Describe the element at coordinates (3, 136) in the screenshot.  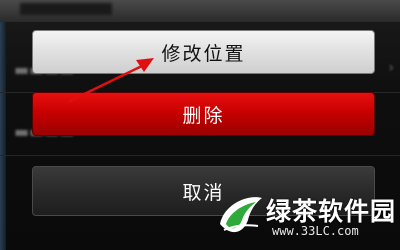
I see `background-left-strip` at that location.